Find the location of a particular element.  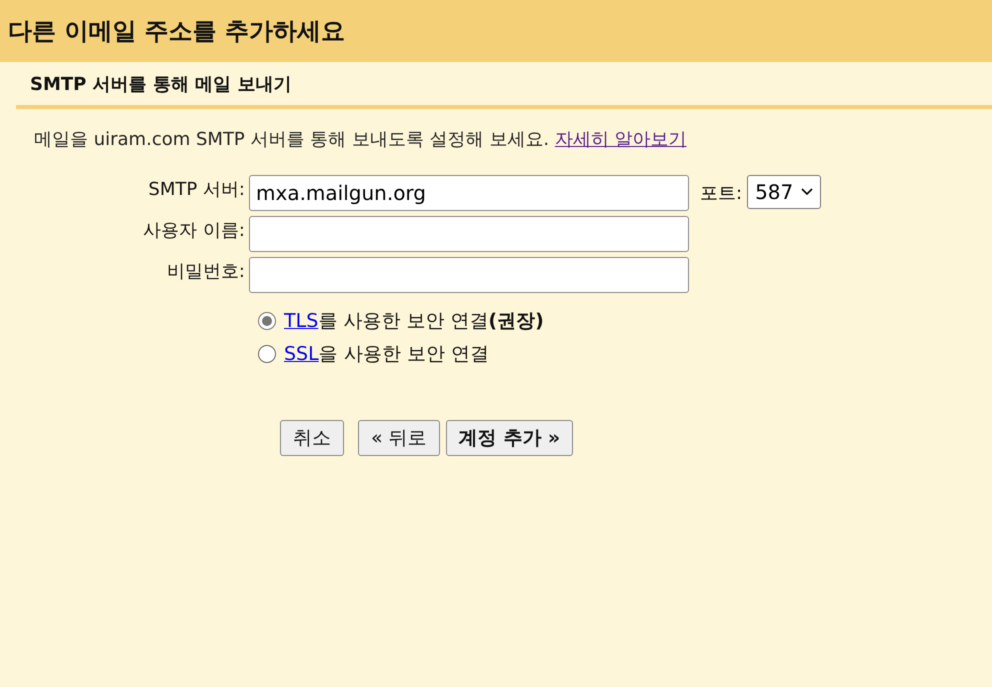

protocol-link: TLS is located at coordinates (301, 321).